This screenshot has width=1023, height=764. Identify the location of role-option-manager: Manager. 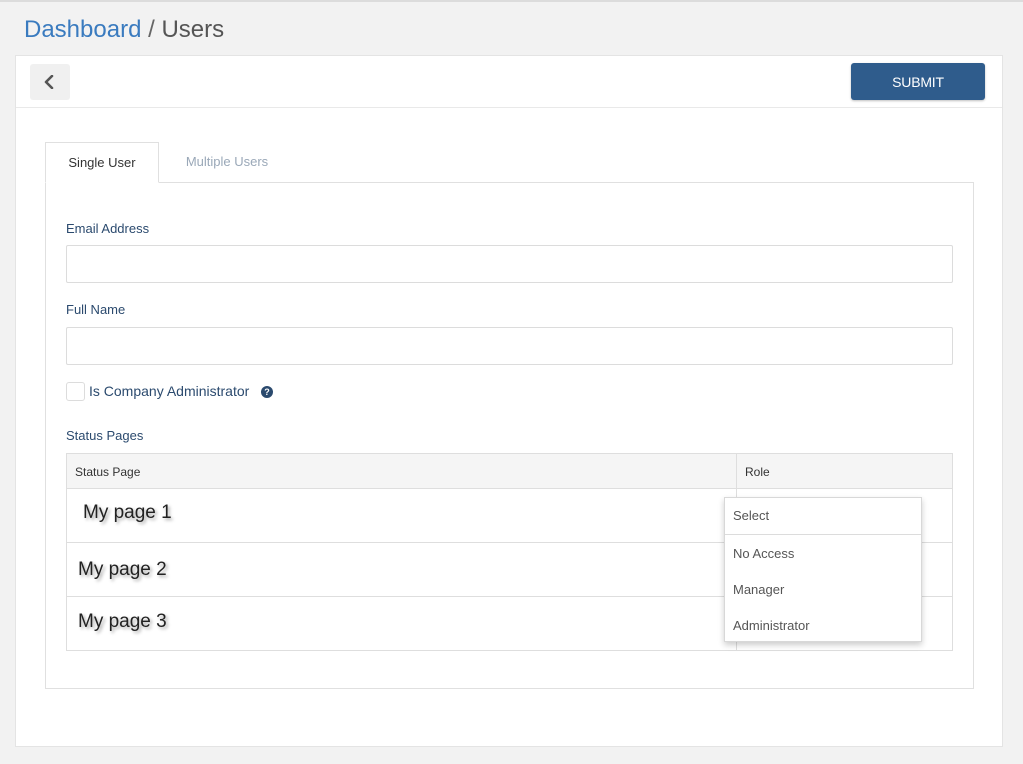
(758, 589).